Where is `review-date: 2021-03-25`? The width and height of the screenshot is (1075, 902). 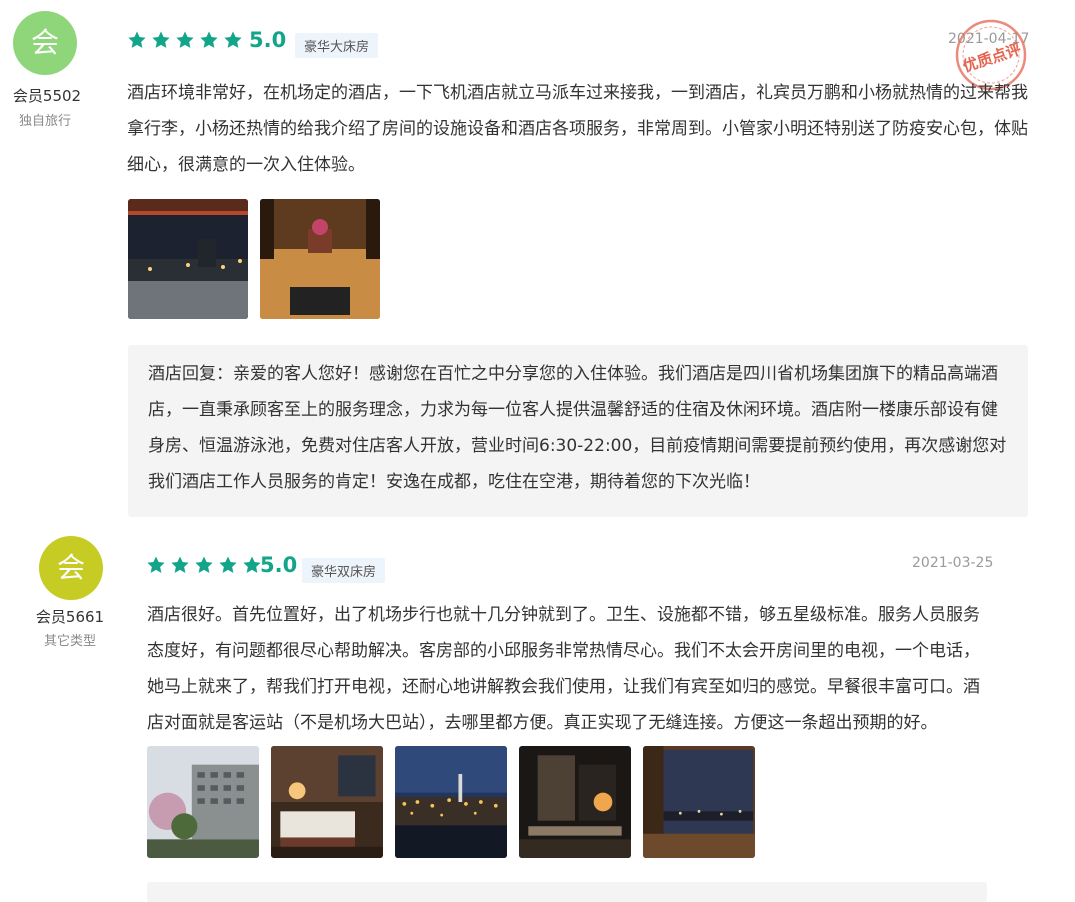 review-date: 2021-03-25 is located at coordinates (953, 563).